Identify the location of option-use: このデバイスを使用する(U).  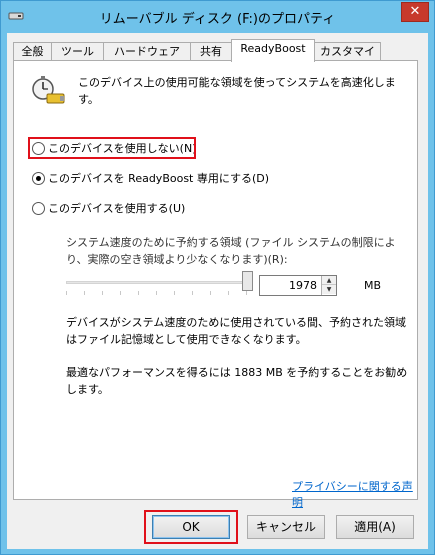
(108, 208).